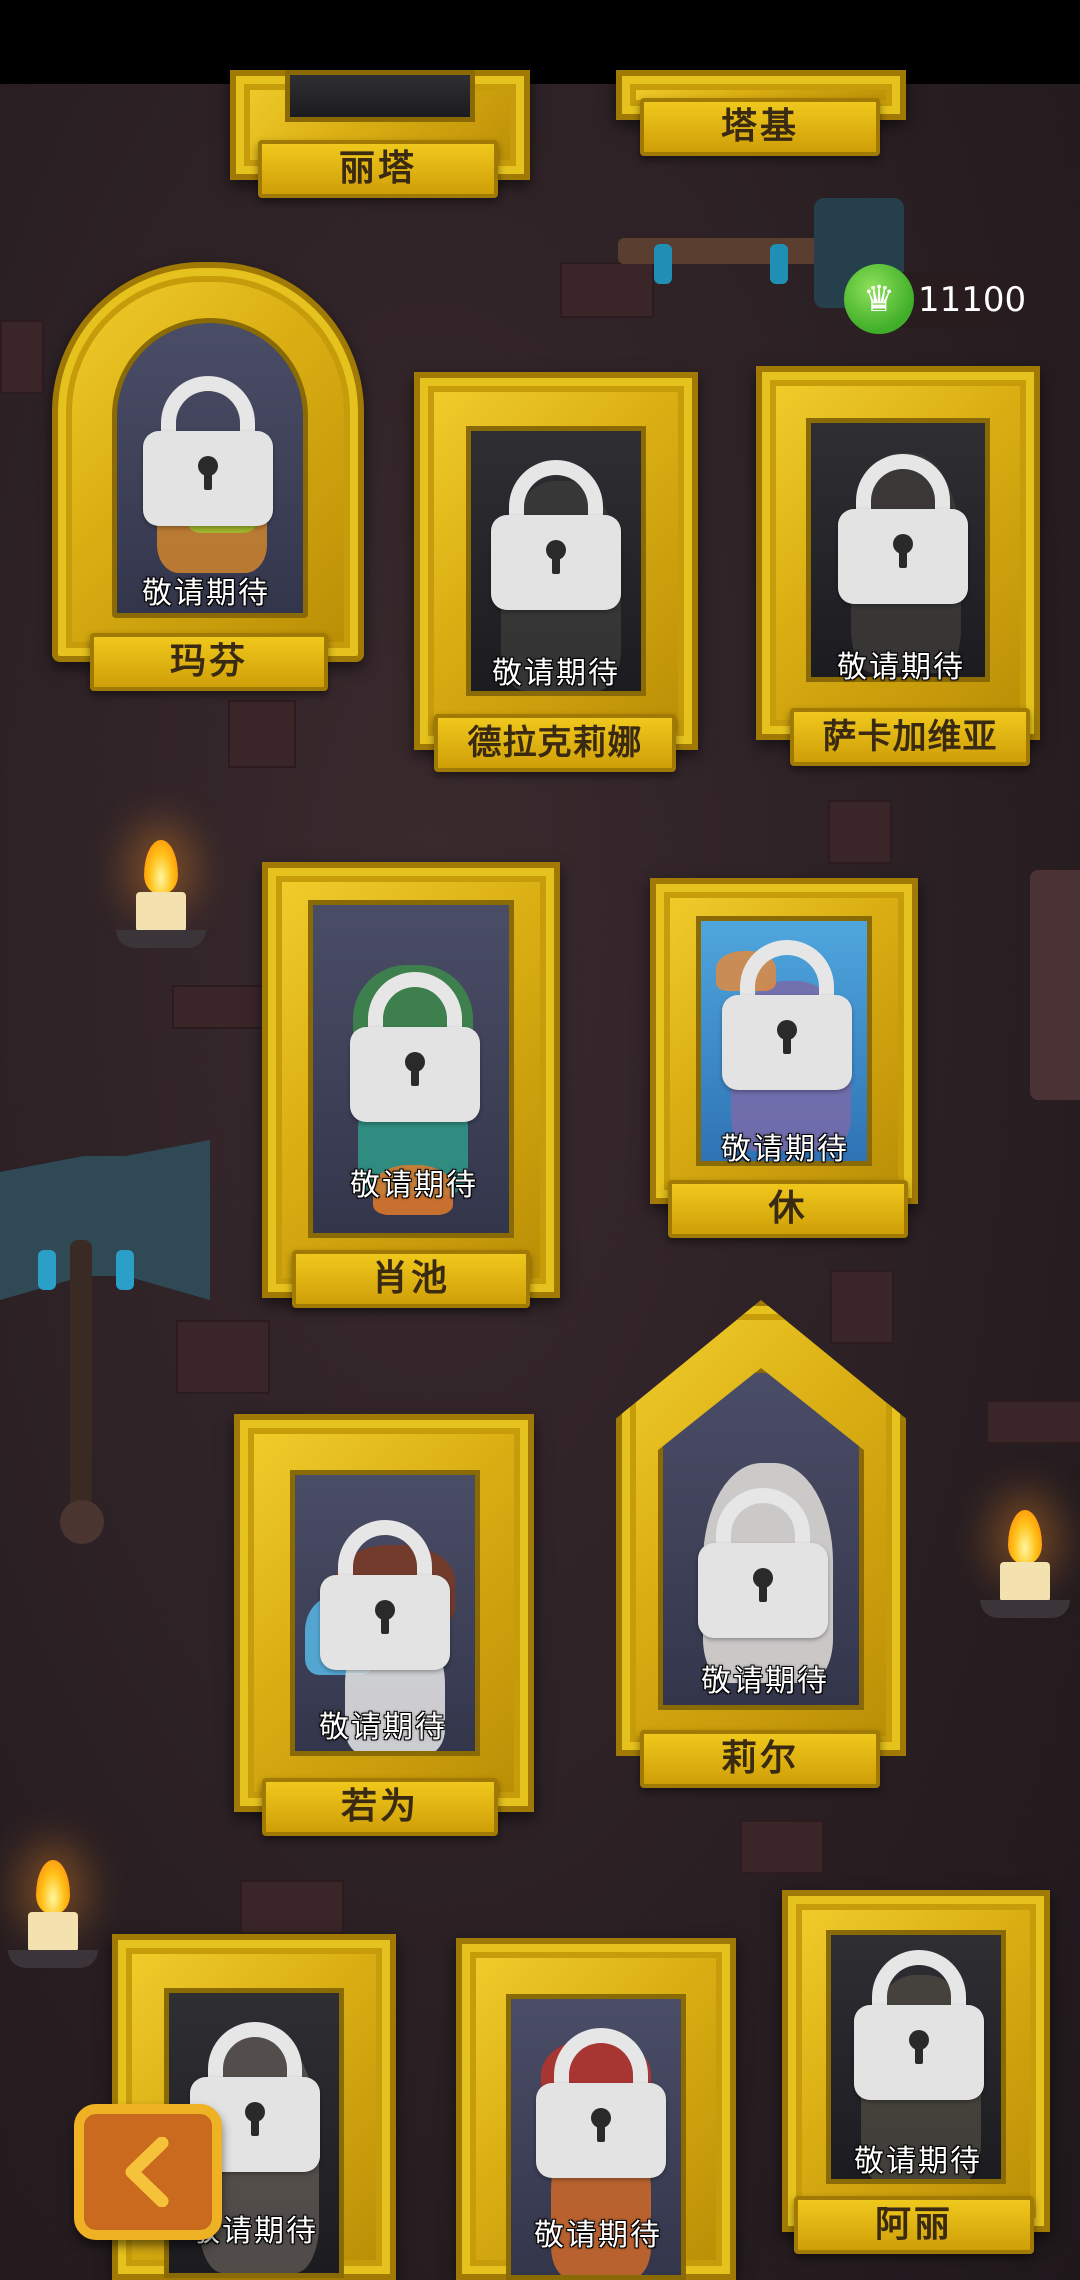  Describe the element at coordinates (105, 1342) in the screenshot. I see `axe-decoration` at that location.